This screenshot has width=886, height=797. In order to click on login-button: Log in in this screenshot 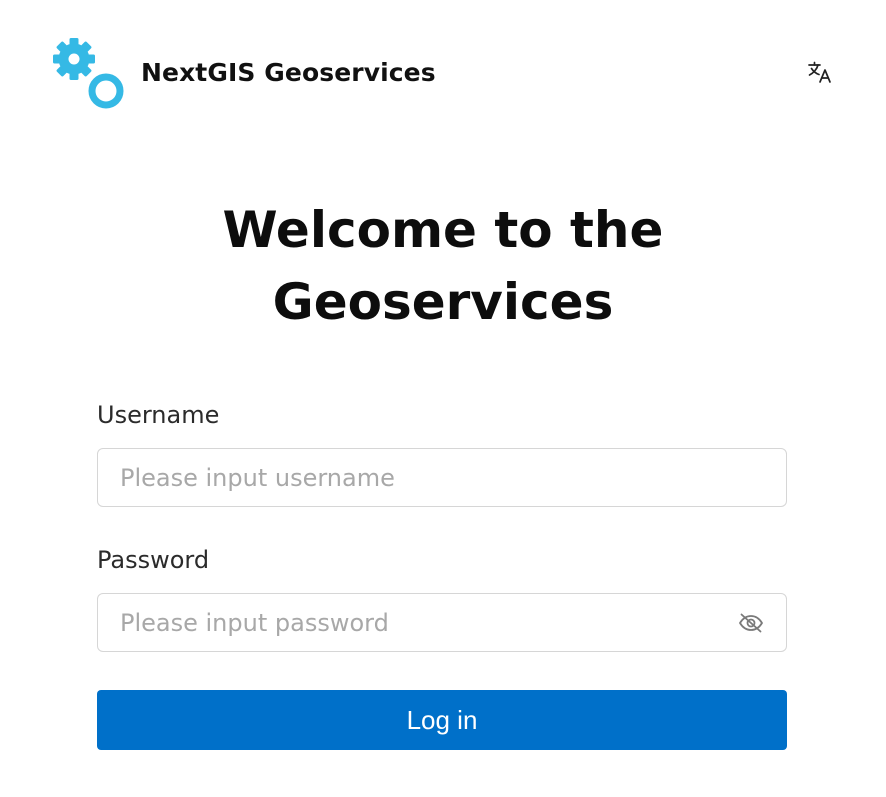, I will do `click(442, 720)`.